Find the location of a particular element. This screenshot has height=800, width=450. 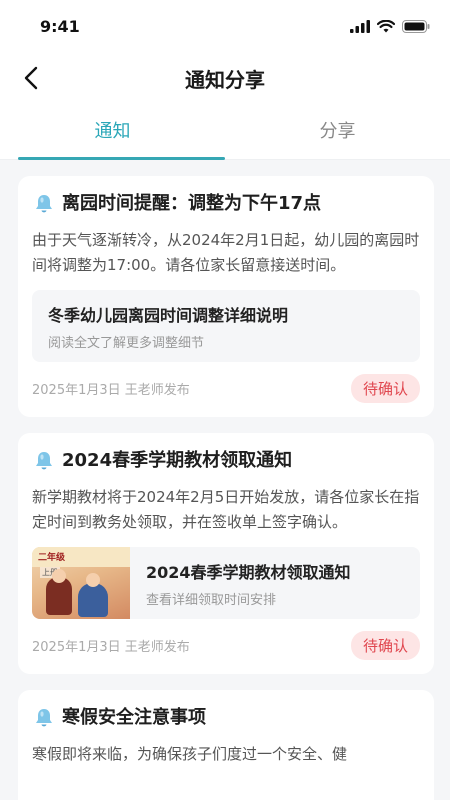

status-icons is located at coordinates (390, 26).